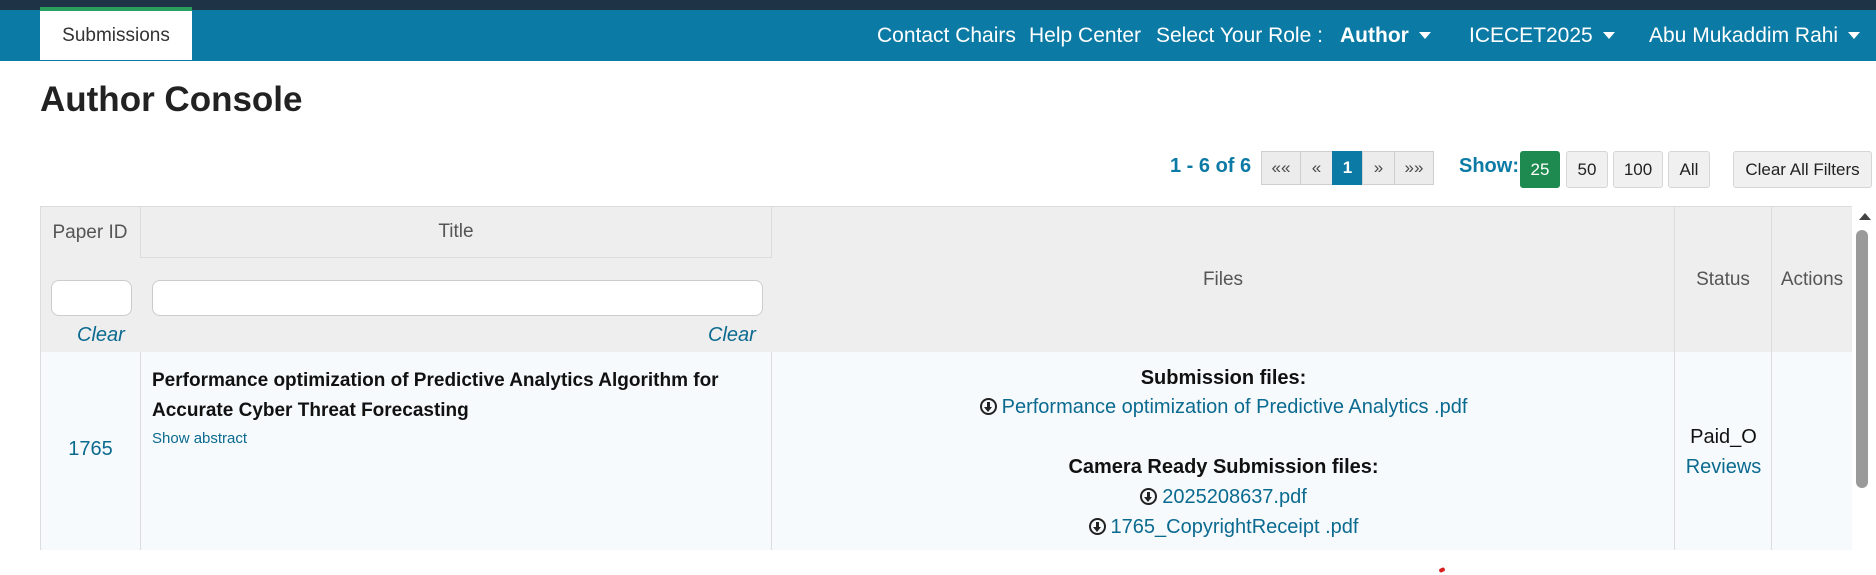 The image size is (1876, 575). What do you see at coordinates (1723, 437) in the screenshot?
I see `status-value: Paid_O` at bounding box center [1723, 437].